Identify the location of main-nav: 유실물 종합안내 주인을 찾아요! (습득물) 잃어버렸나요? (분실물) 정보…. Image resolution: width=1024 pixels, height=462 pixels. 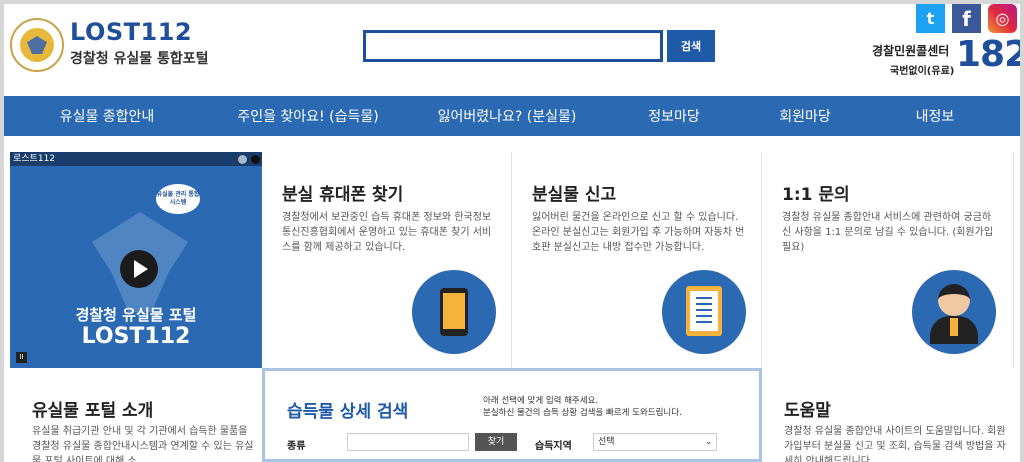
(512, 116).